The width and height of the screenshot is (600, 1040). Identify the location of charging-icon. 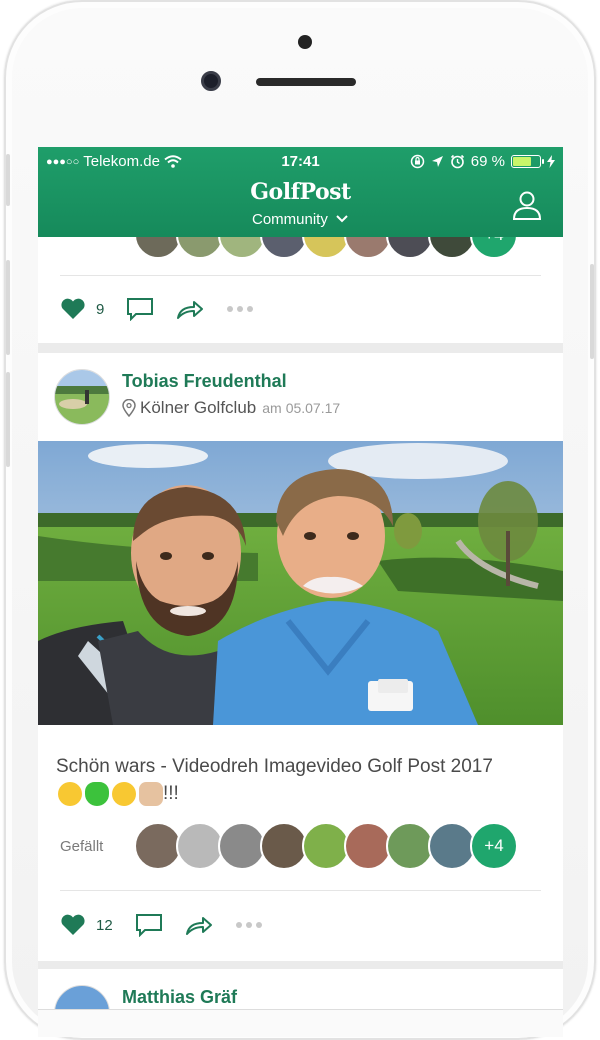
(551, 161).